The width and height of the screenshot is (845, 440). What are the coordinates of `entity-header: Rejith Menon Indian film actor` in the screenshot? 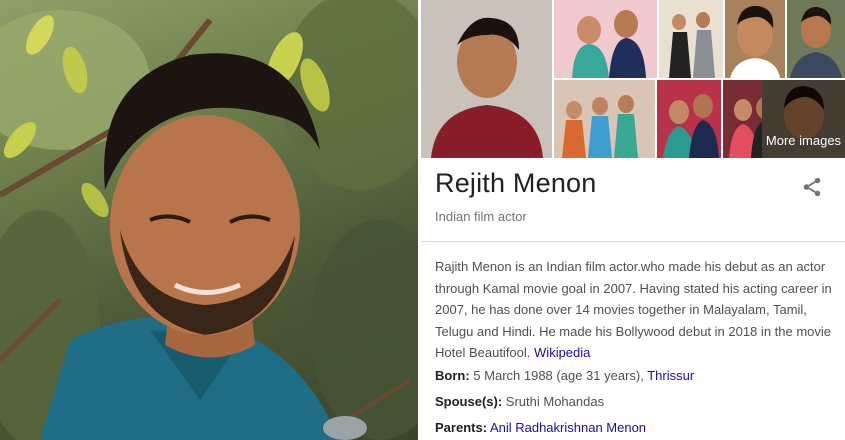 It's located at (633, 196).